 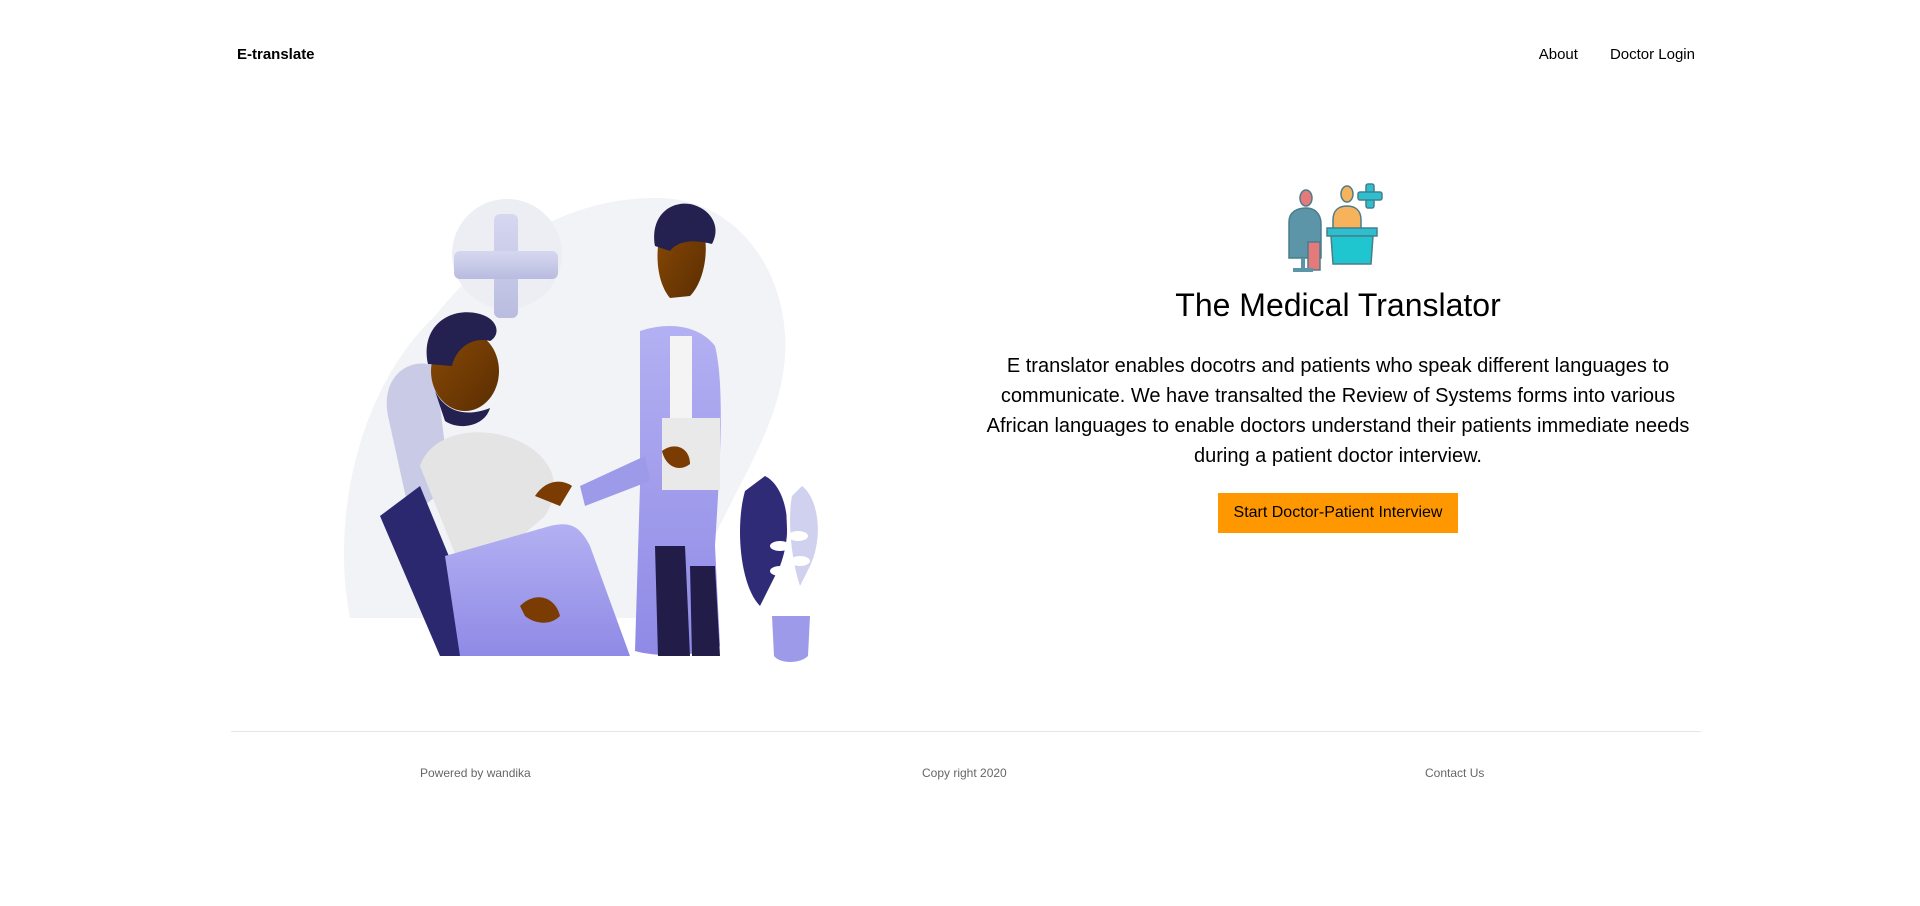 What do you see at coordinates (1338, 513) in the screenshot?
I see `start-interview-button: Start Doctor-Patient Interview` at bounding box center [1338, 513].